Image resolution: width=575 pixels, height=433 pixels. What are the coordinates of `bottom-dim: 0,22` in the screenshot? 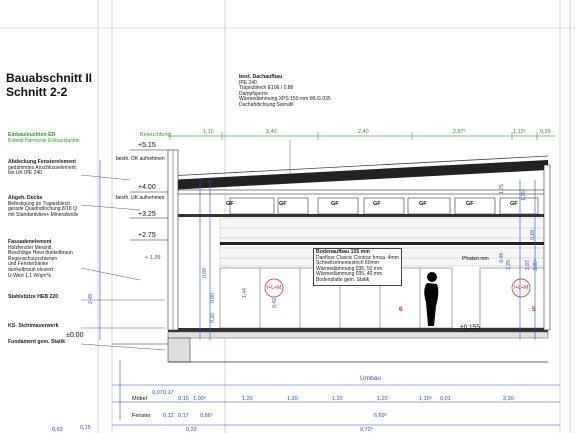 It's located at (191, 430).